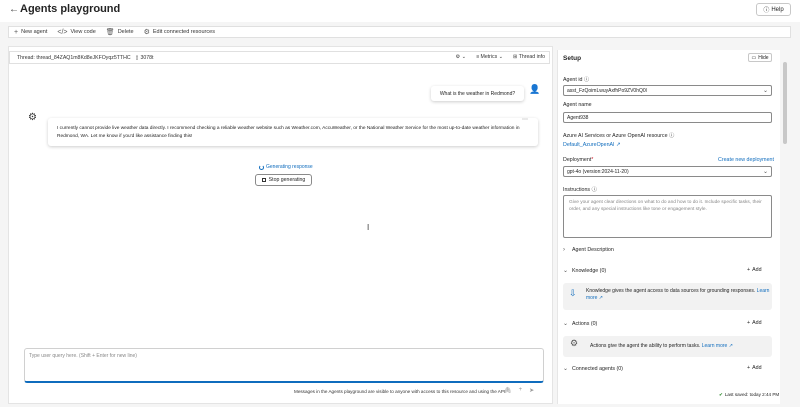  Describe the element at coordinates (777, 9) in the screenshot. I see `help-label: Help` at that location.